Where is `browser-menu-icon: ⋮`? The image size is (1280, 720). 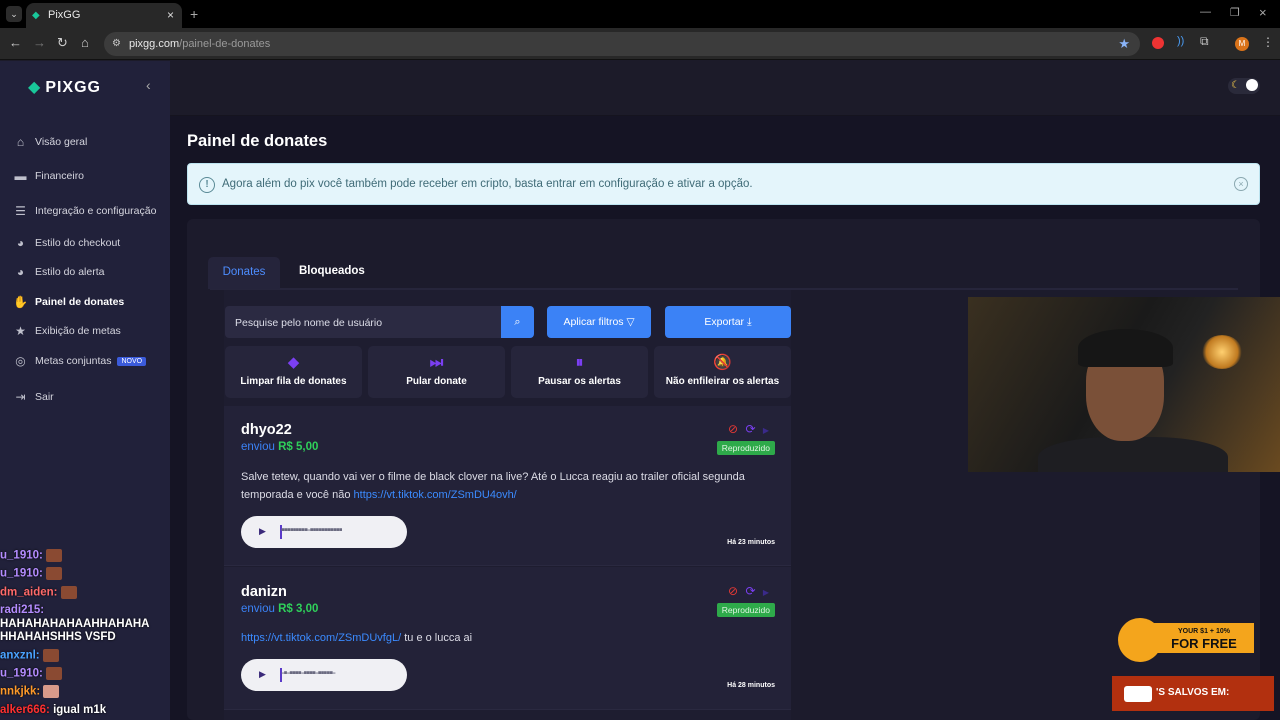
browser-menu-icon: ⋮ is located at coordinates (1268, 42).